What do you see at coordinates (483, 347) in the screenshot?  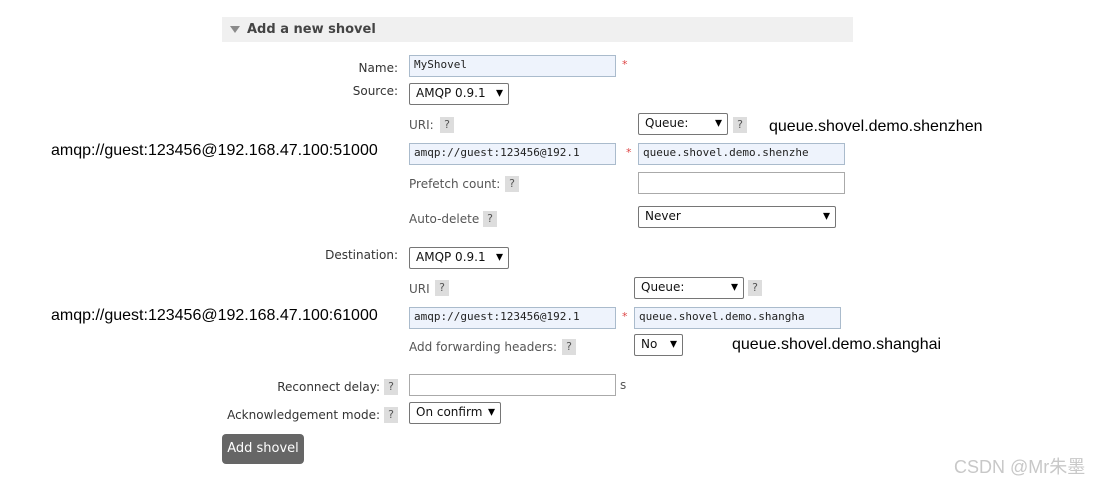 I see `forwarding-headers-label: Add forwarding headers:` at bounding box center [483, 347].